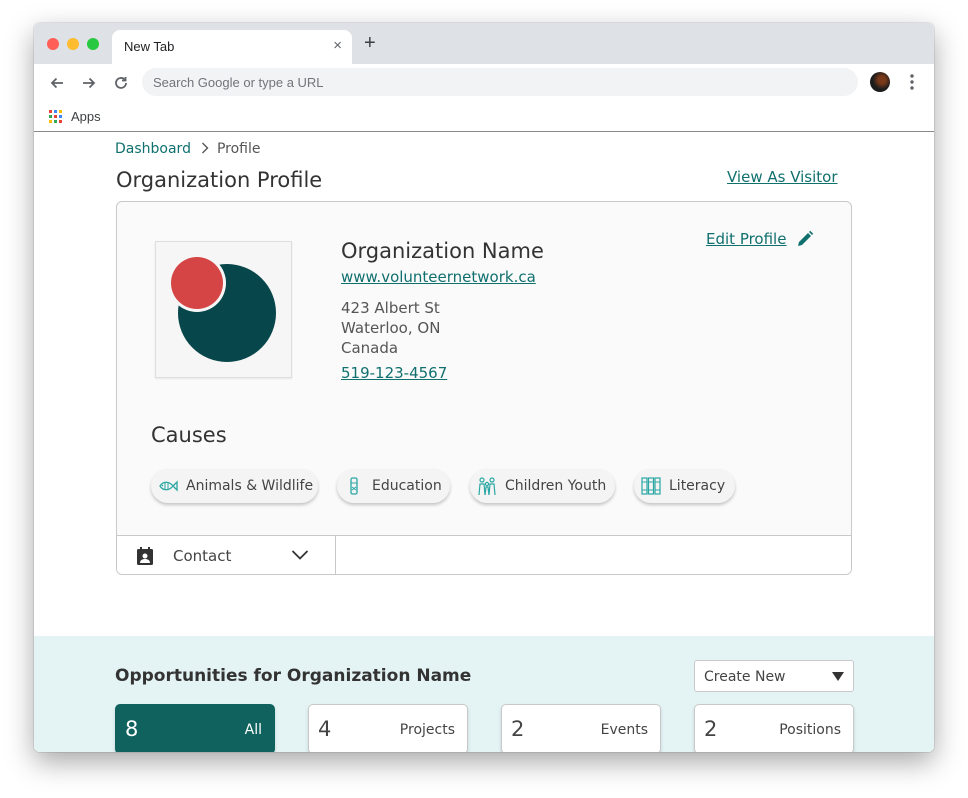 The width and height of the screenshot is (968, 798). What do you see at coordinates (438, 277) in the screenshot?
I see `organization-website-link: www.volunteernetwork.ca` at bounding box center [438, 277].